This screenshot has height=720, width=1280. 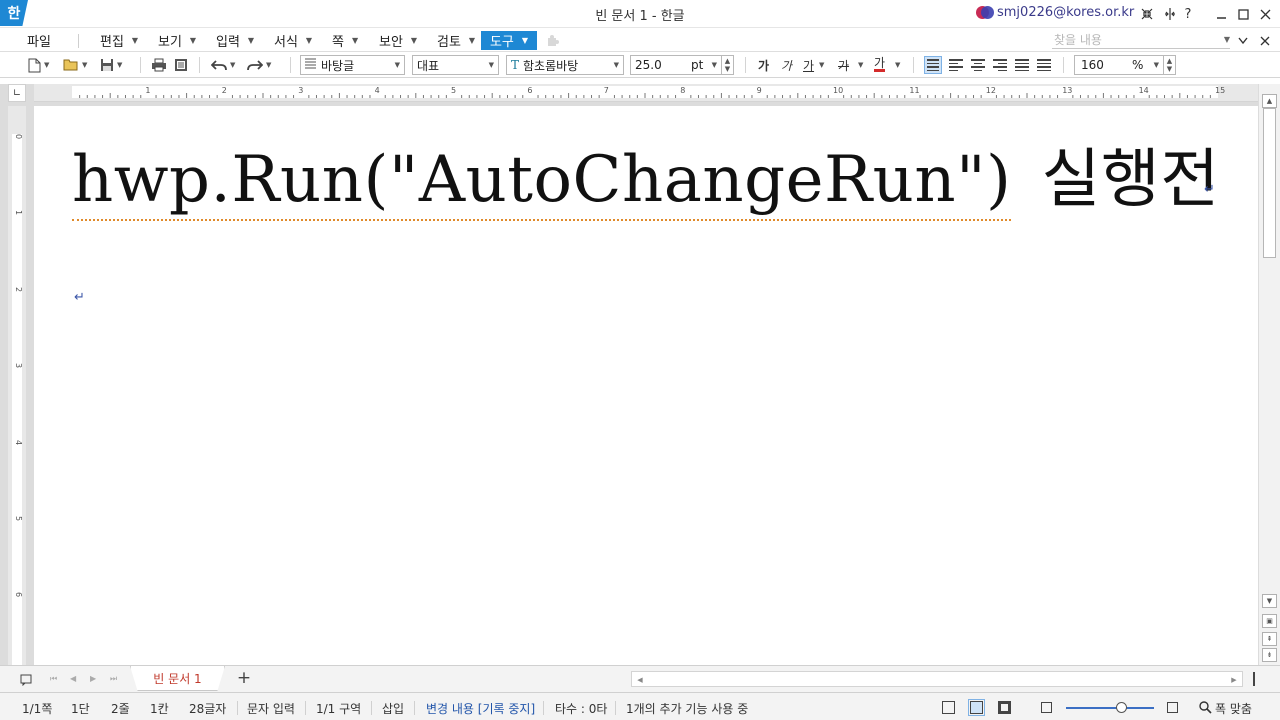 What do you see at coordinates (255, 65) in the screenshot?
I see `redo-icon` at bounding box center [255, 65].